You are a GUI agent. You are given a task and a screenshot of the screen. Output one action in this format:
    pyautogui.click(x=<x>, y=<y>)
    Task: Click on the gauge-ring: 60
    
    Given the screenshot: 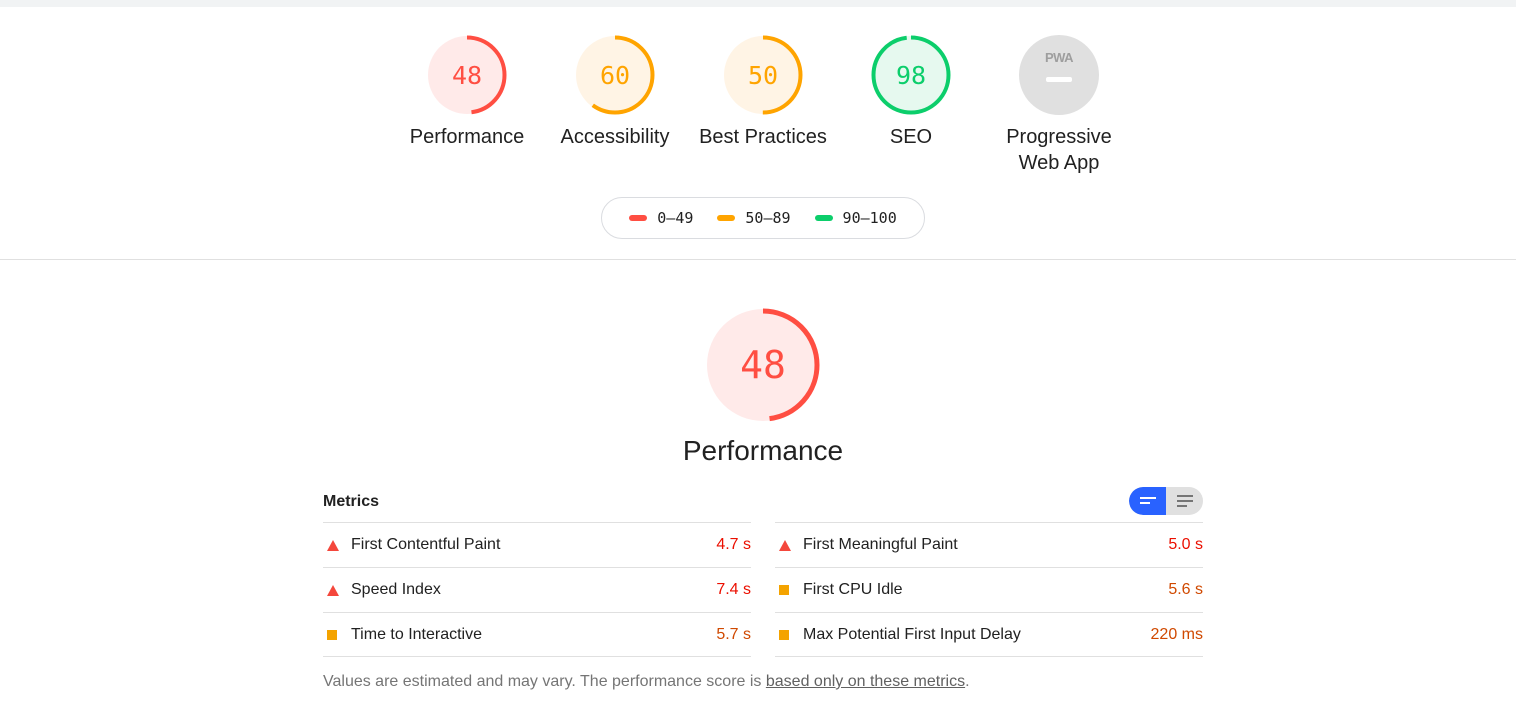 What is the action you would take?
    pyautogui.click(x=615, y=75)
    